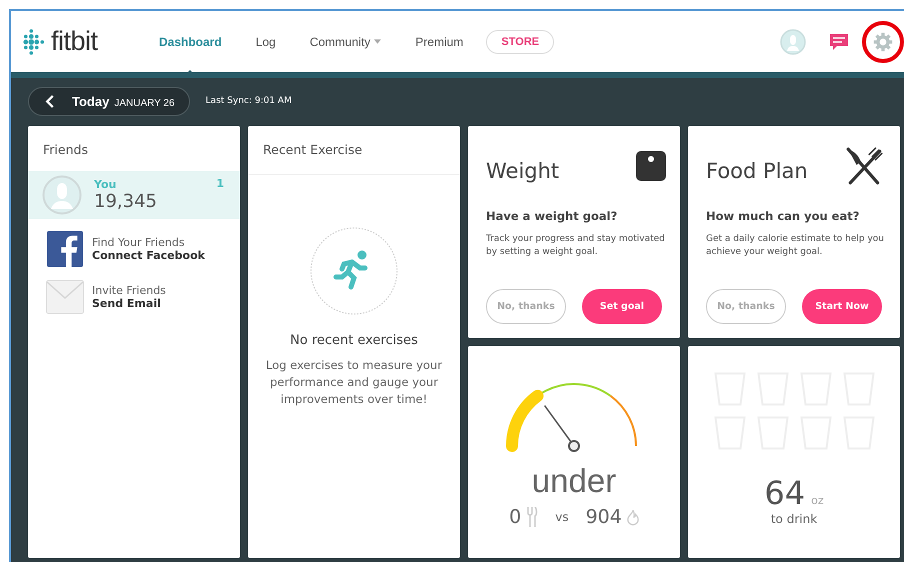 This screenshot has height=562, width=904. I want to click on leaderboard-row: You 19,345 1, so click(134, 195).